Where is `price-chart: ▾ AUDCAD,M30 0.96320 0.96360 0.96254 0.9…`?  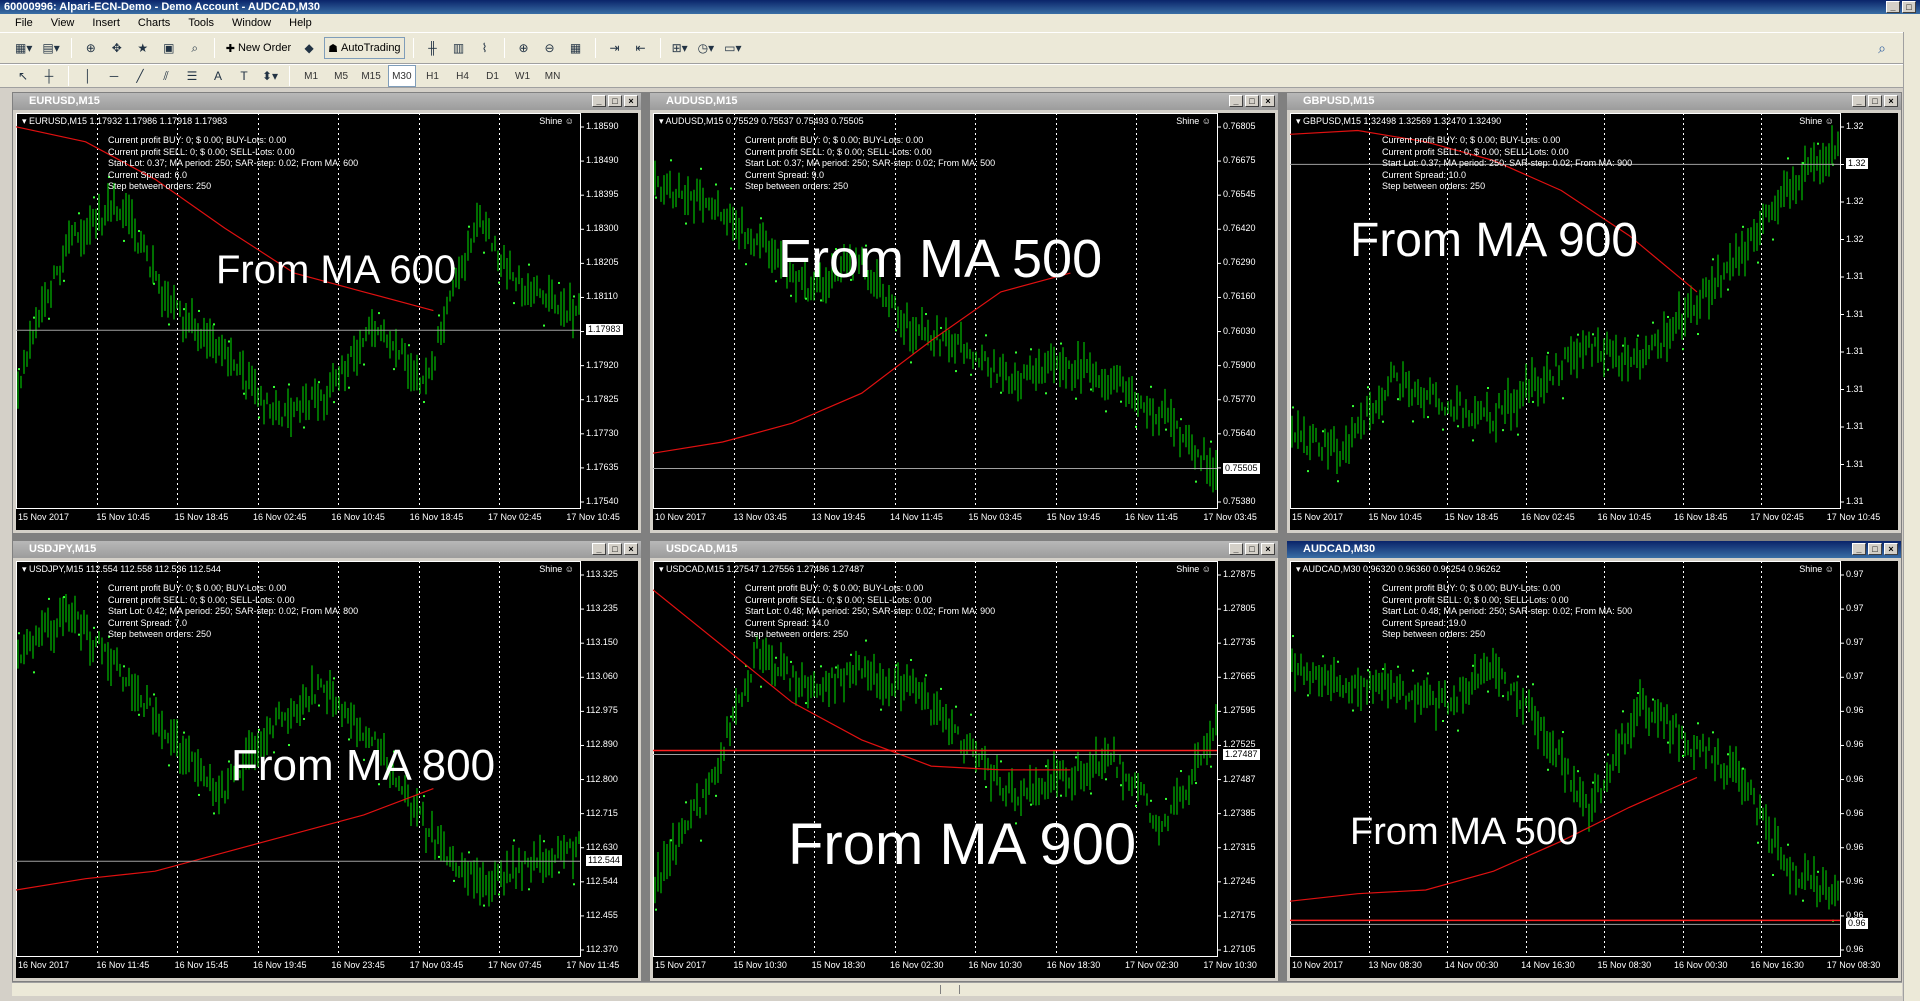 price-chart: ▾ AUDCAD,M30 0.96320 0.96360 0.96254 0.9… is located at coordinates (1594, 769).